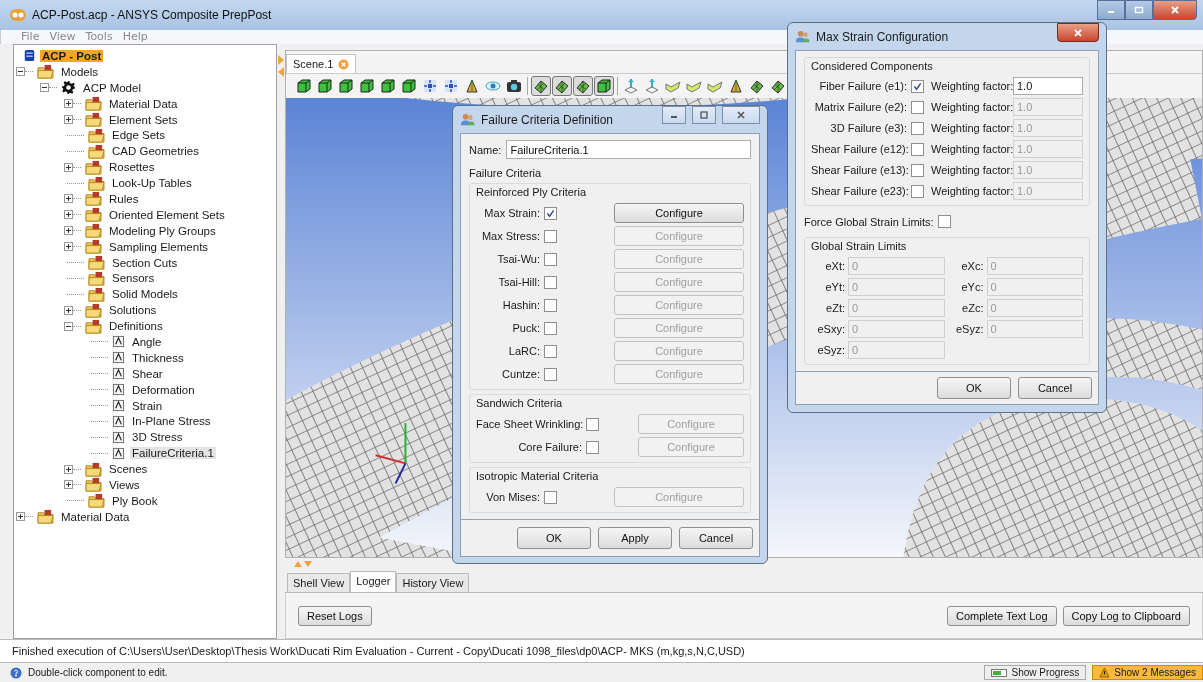 Image resolution: width=1203 pixels, height=682 pixels. I want to click on criterion-label: Tsai-Hill:, so click(519, 282).